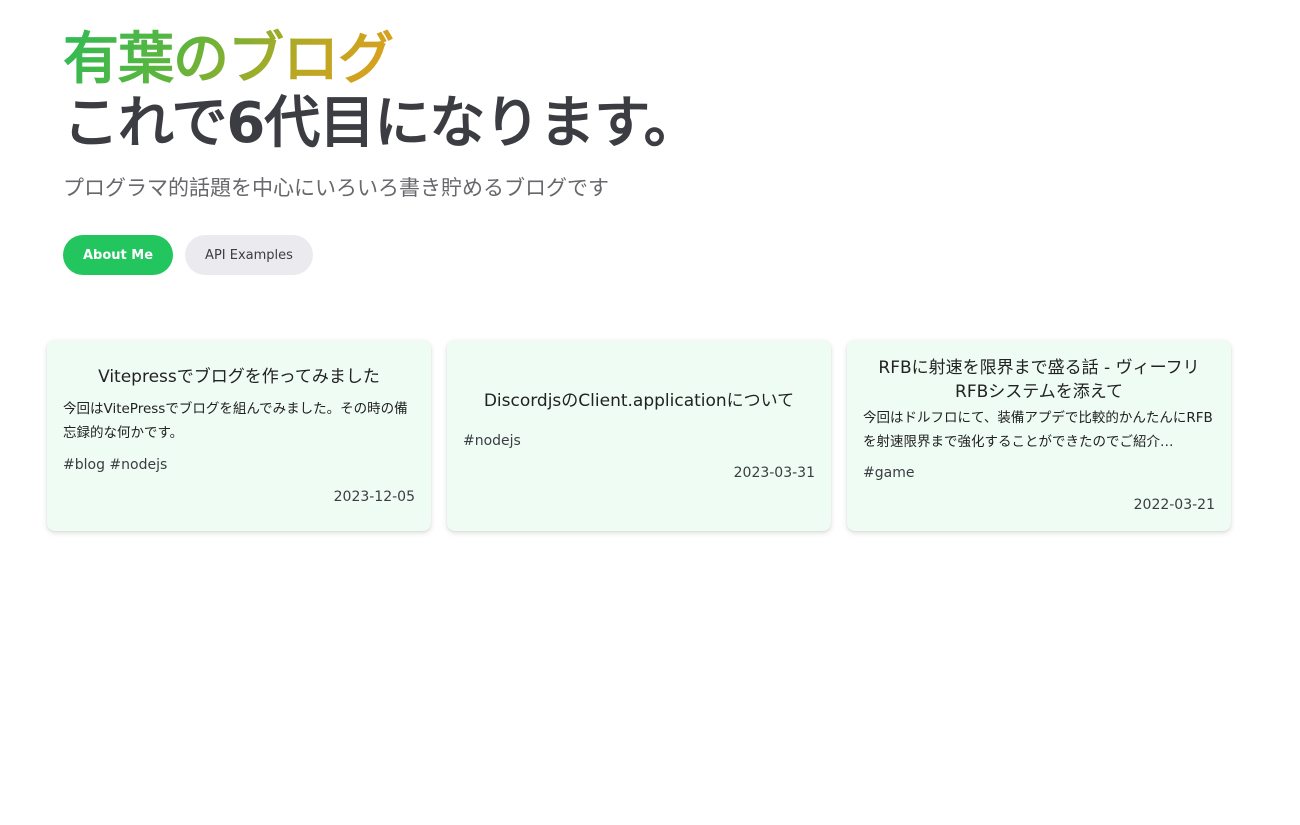 The height and width of the screenshot is (825, 1300). Describe the element at coordinates (774, 472) in the screenshot. I see `post-date: 2023-03-31` at that location.